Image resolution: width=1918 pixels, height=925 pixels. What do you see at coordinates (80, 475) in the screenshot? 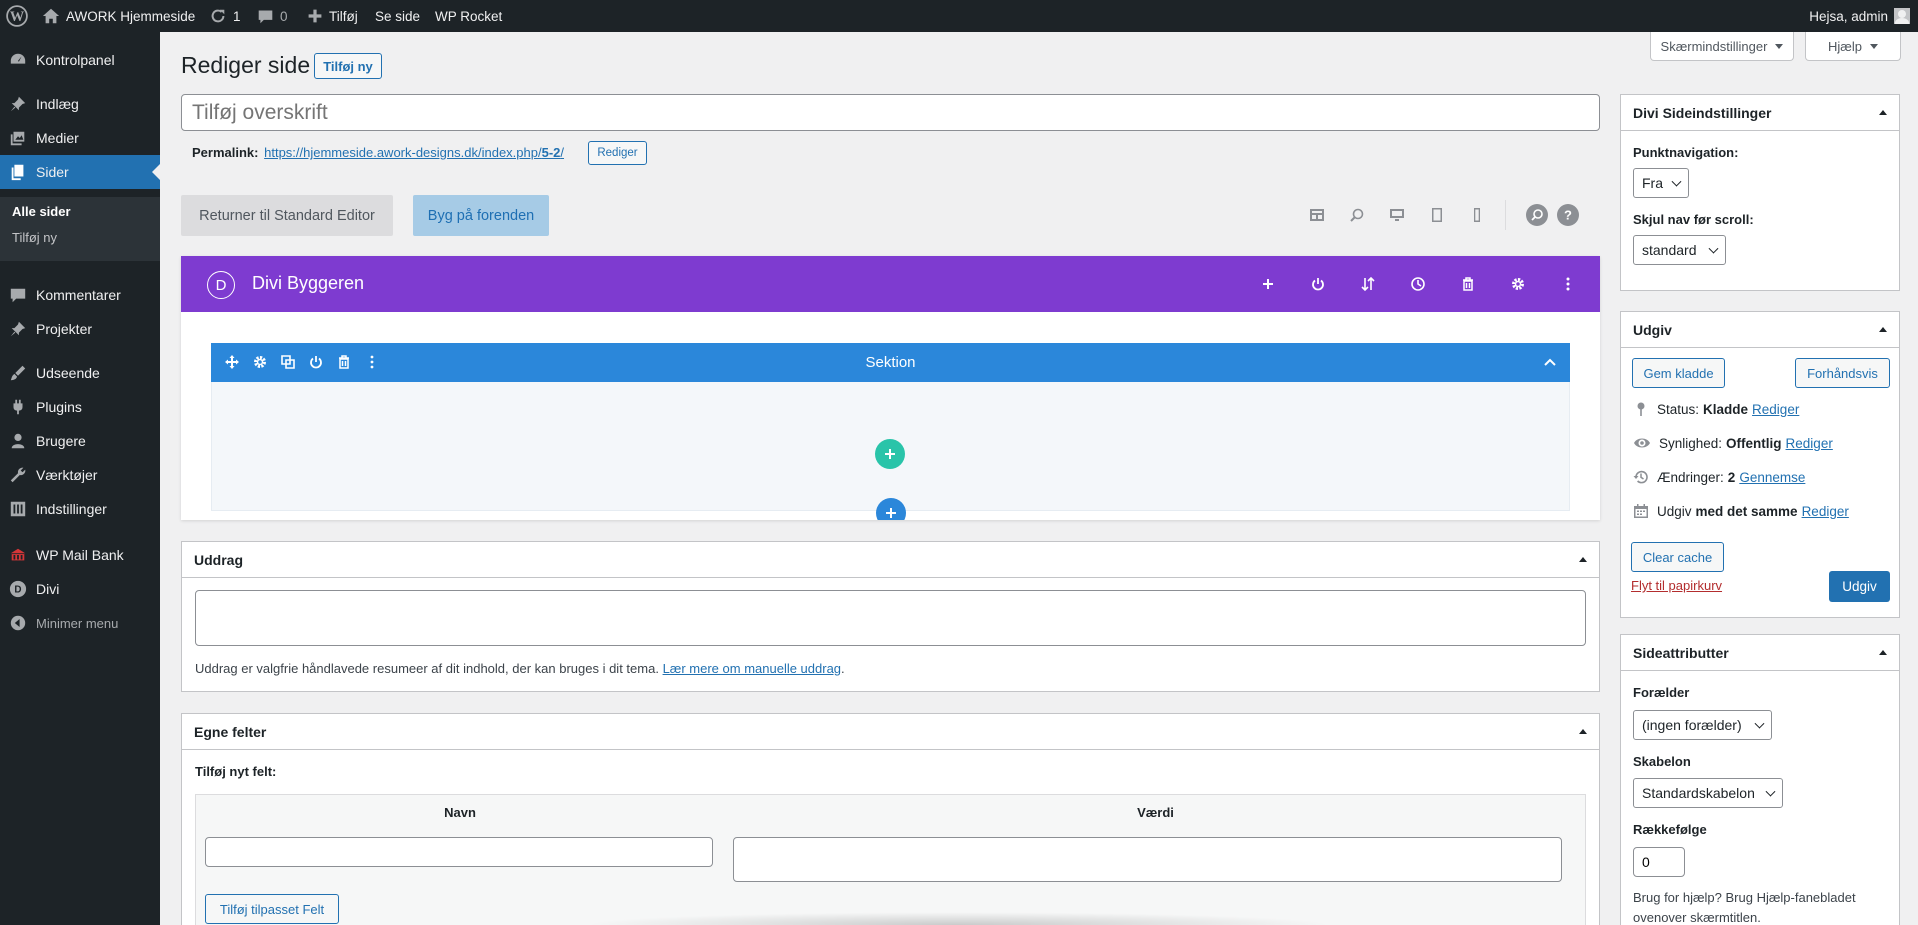
I see `sidebar-item-tools: Værktøjer` at bounding box center [80, 475].